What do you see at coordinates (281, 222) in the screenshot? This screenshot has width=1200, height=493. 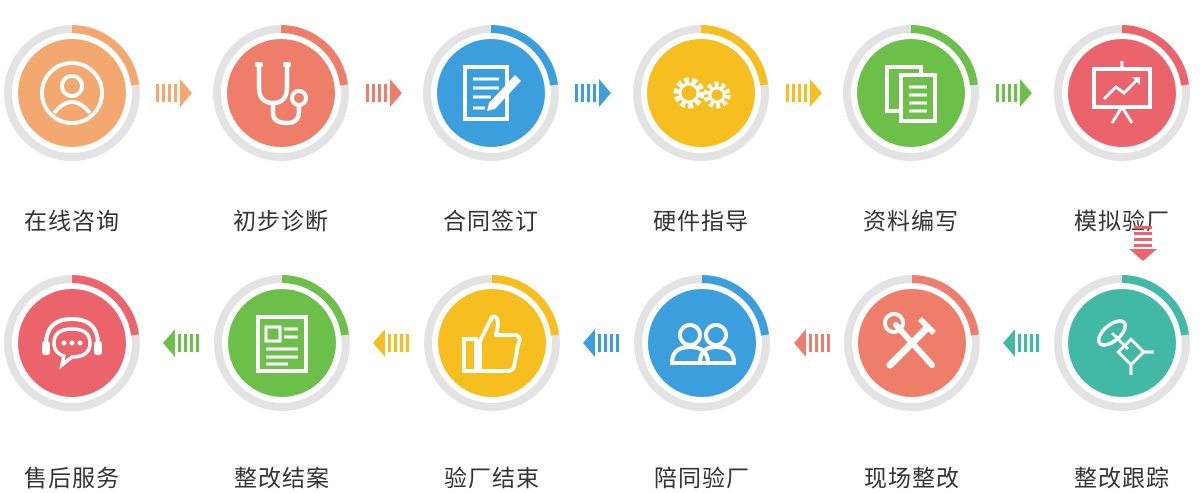 I see `step-label: 初步诊断` at bounding box center [281, 222].